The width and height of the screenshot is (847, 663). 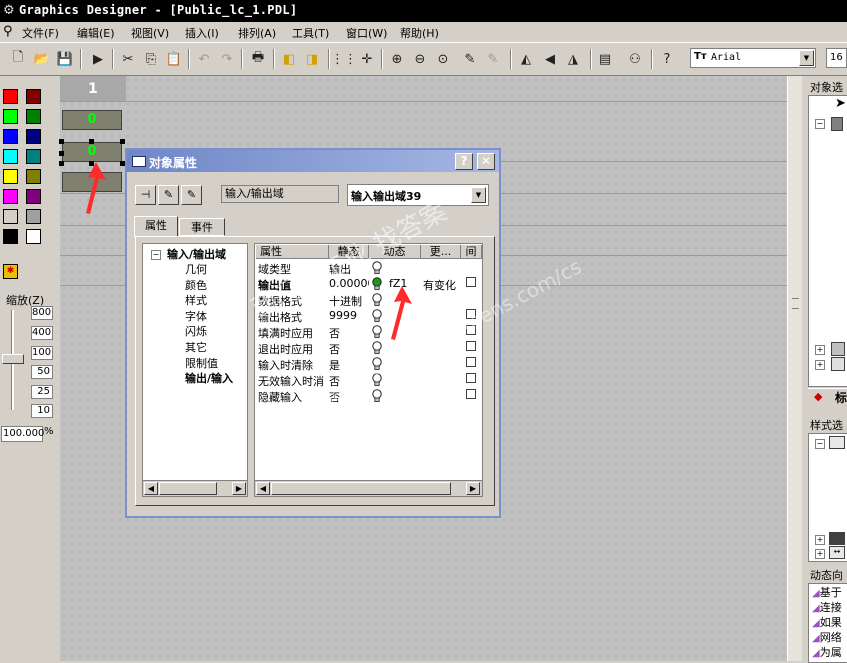 What do you see at coordinates (289, 59) in the screenshot?
I see `bring-front-icon: ◧` at bounding box center [289, 59].